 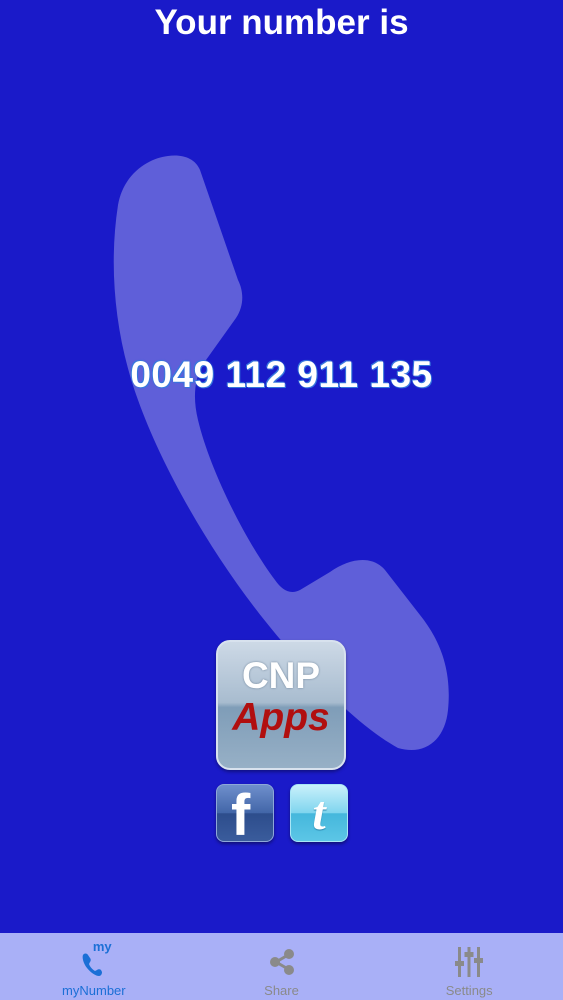 What do you see at coordinates (281, 374) in the screenshot?
I see `phone-number: 0049 112 911 135` at bounding box center [281, 374].